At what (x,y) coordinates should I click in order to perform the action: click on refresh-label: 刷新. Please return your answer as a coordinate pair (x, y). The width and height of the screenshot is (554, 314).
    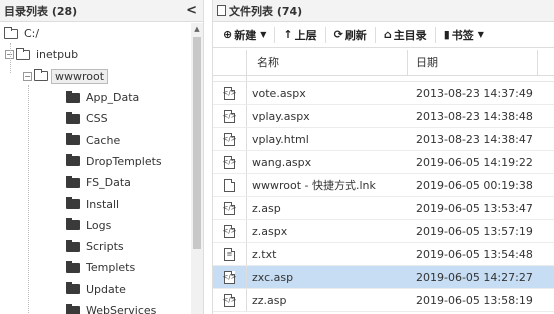
    Looking at the image, I should click on (355, 35).